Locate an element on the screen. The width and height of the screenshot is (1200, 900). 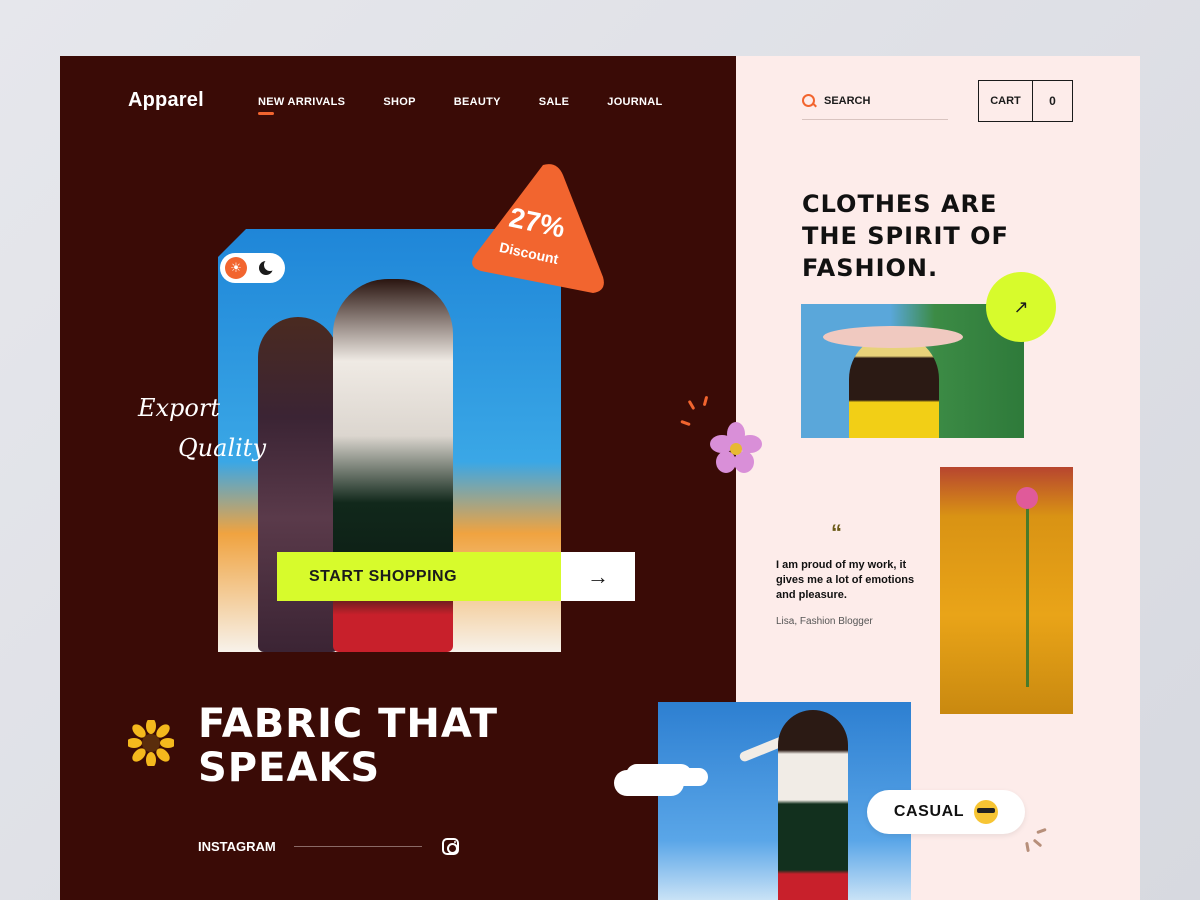
headline-line-2: SPEAKS is located at coordinates (289, 768).